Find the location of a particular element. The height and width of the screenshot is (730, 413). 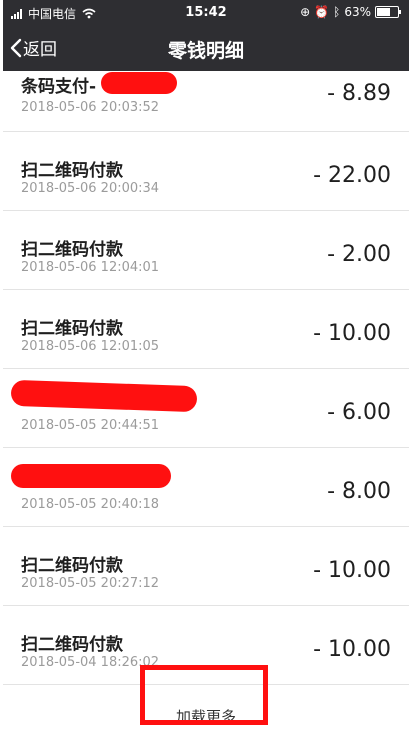

nav-bar: 返回 零钱明细 is located at coordinates (206, 47).